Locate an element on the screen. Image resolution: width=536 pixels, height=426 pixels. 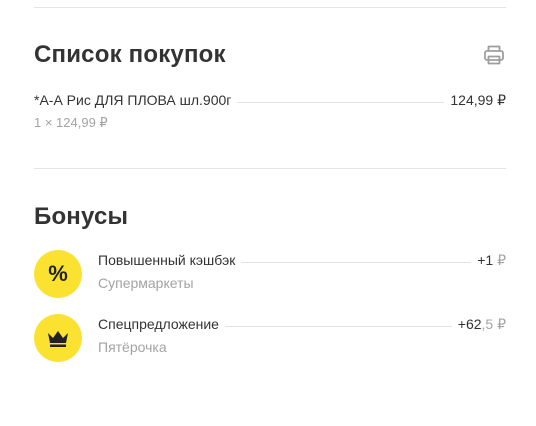
bonus-amount-suffix: ,5 ₽ is located at coordinates (493, 324).